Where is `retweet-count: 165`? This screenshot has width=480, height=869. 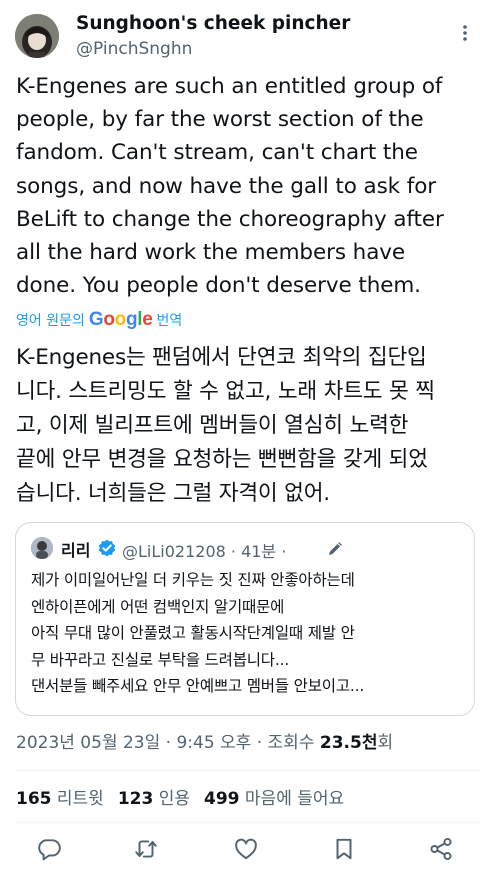
retweet-count: 165 is located at coordinates (34, 799).